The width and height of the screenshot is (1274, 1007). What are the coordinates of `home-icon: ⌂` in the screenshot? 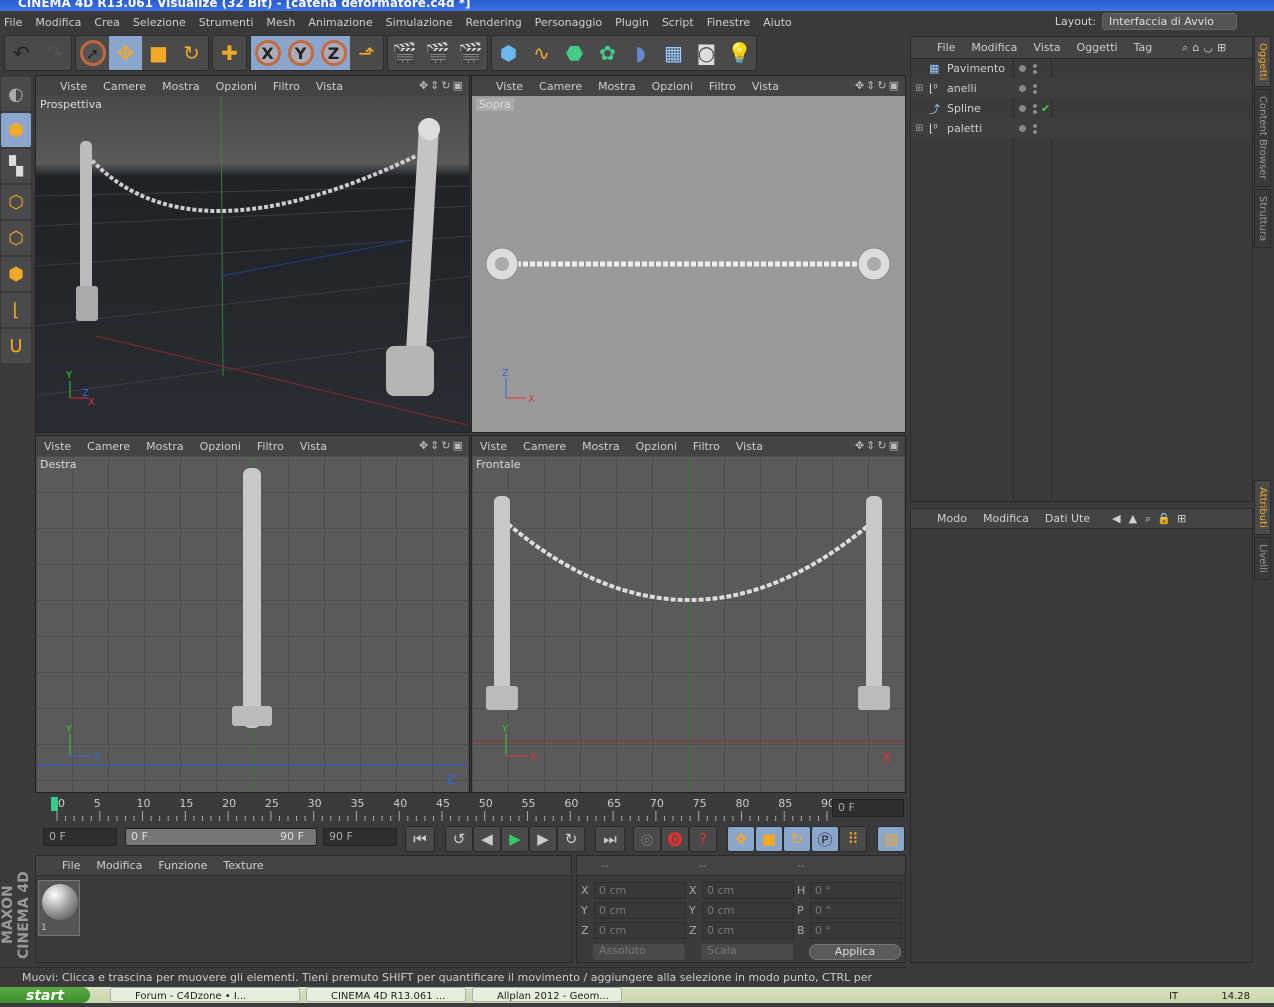 It's located at (1195, 47).